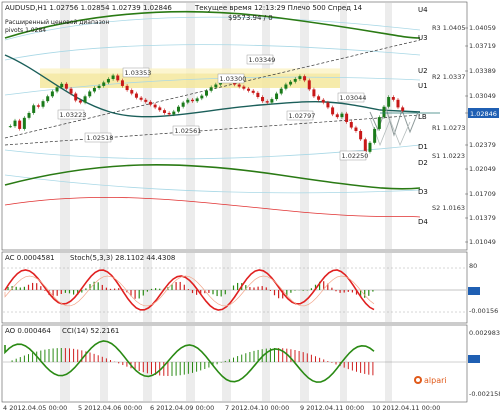 The image size is (500, 413). What do you see at coordinates (473, 266) in the screenshot?
I see `ac-y-label: 80` at bounding box center [473, 266].